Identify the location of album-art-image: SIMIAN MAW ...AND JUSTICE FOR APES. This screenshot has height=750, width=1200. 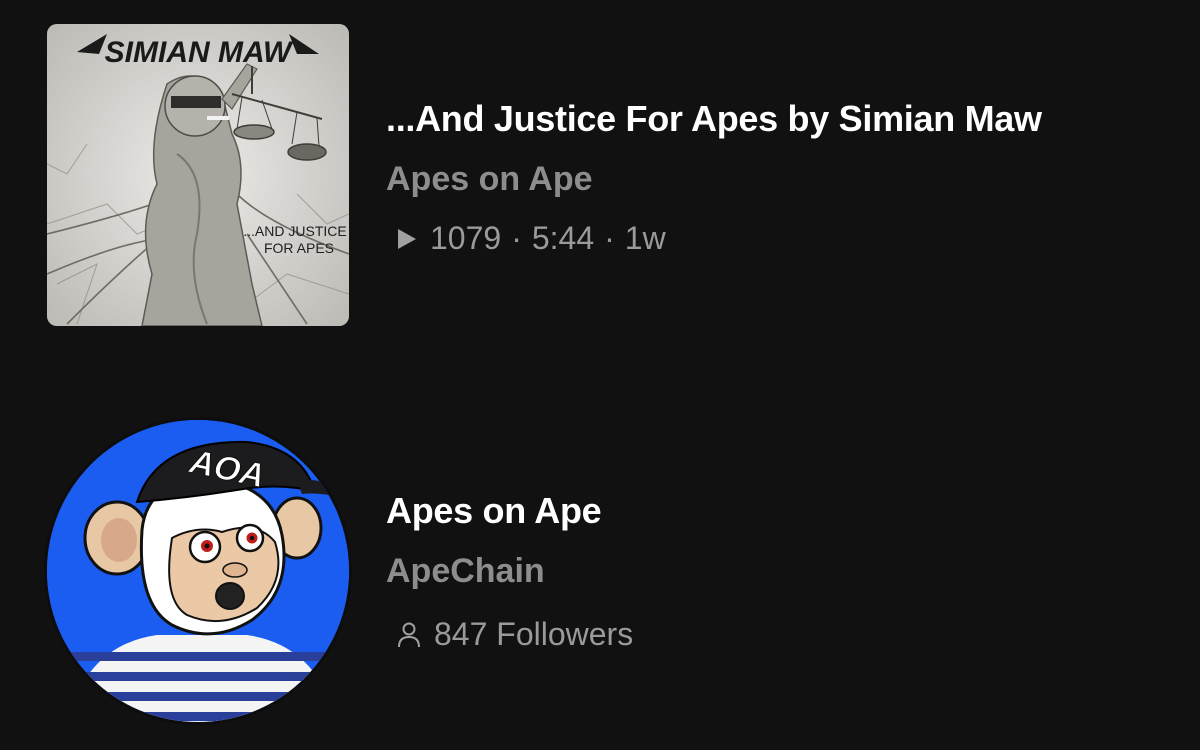
(198, 175).